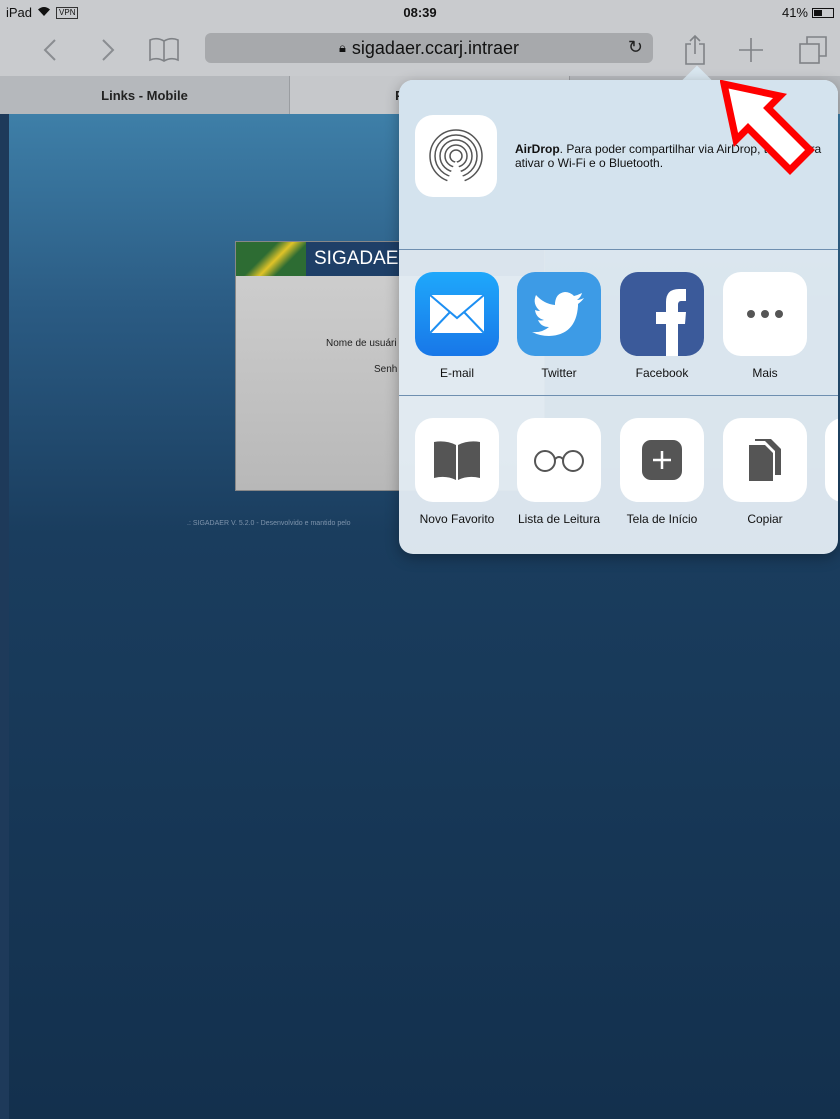 This screenshot has height=1119, width=840. I want to click on airdrop-title: AirDrop, so click(537, 149).